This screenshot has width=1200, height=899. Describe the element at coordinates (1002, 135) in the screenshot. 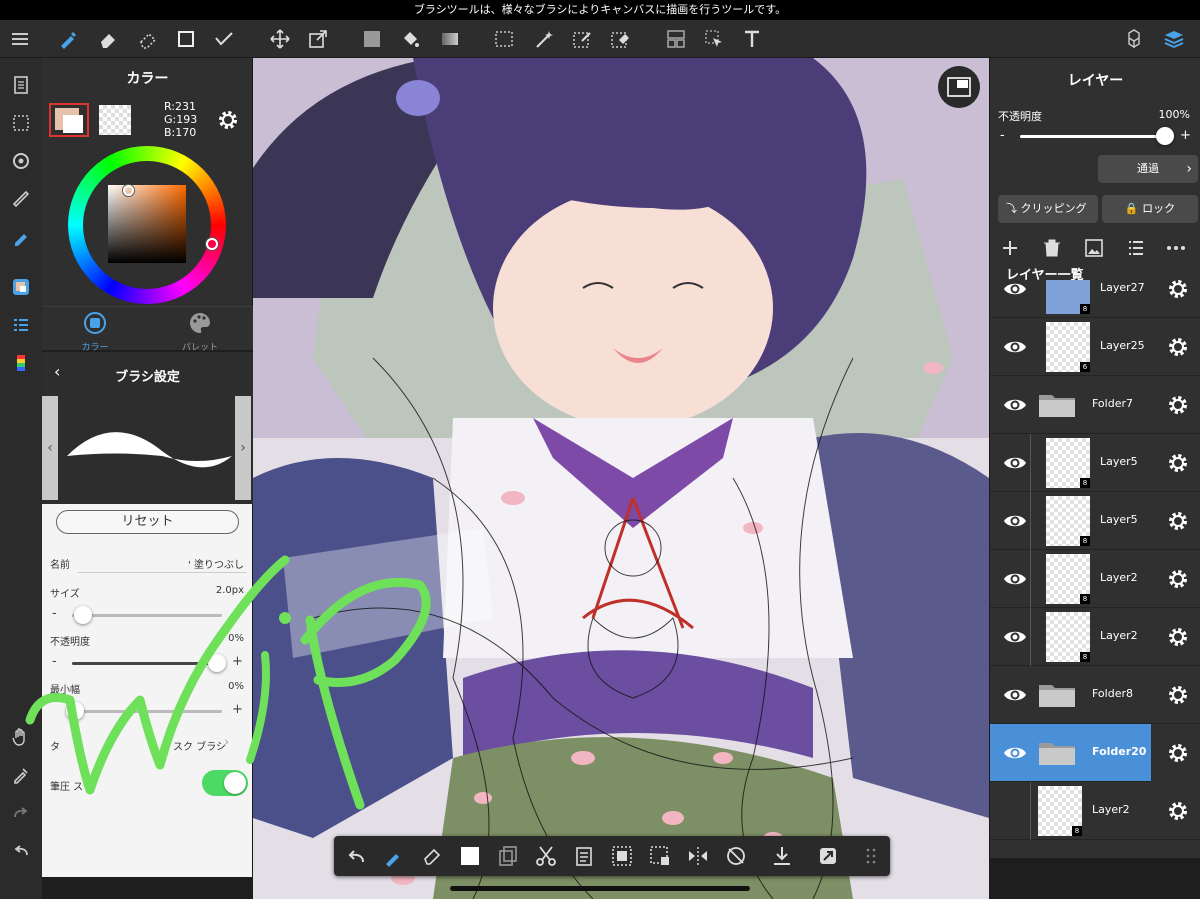

I see `layer-opacity-minus-button: -` at that location.